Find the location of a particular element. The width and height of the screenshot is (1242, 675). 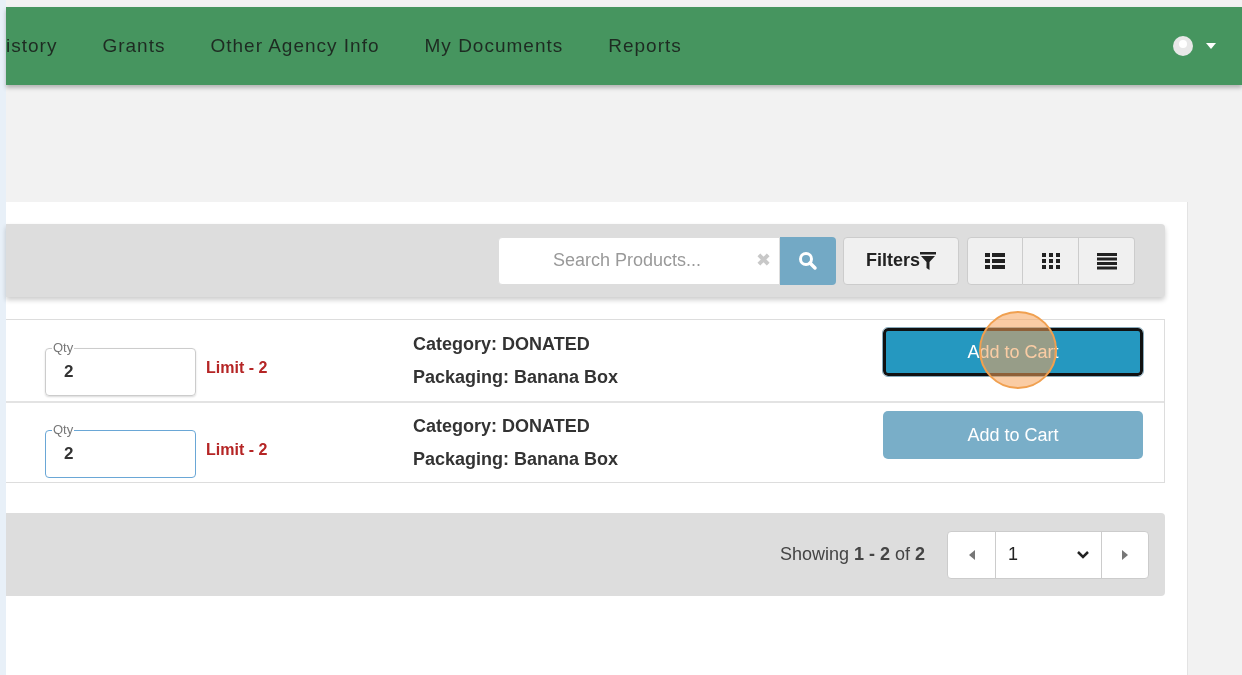

list-icon is located at coordinates (995, 260).